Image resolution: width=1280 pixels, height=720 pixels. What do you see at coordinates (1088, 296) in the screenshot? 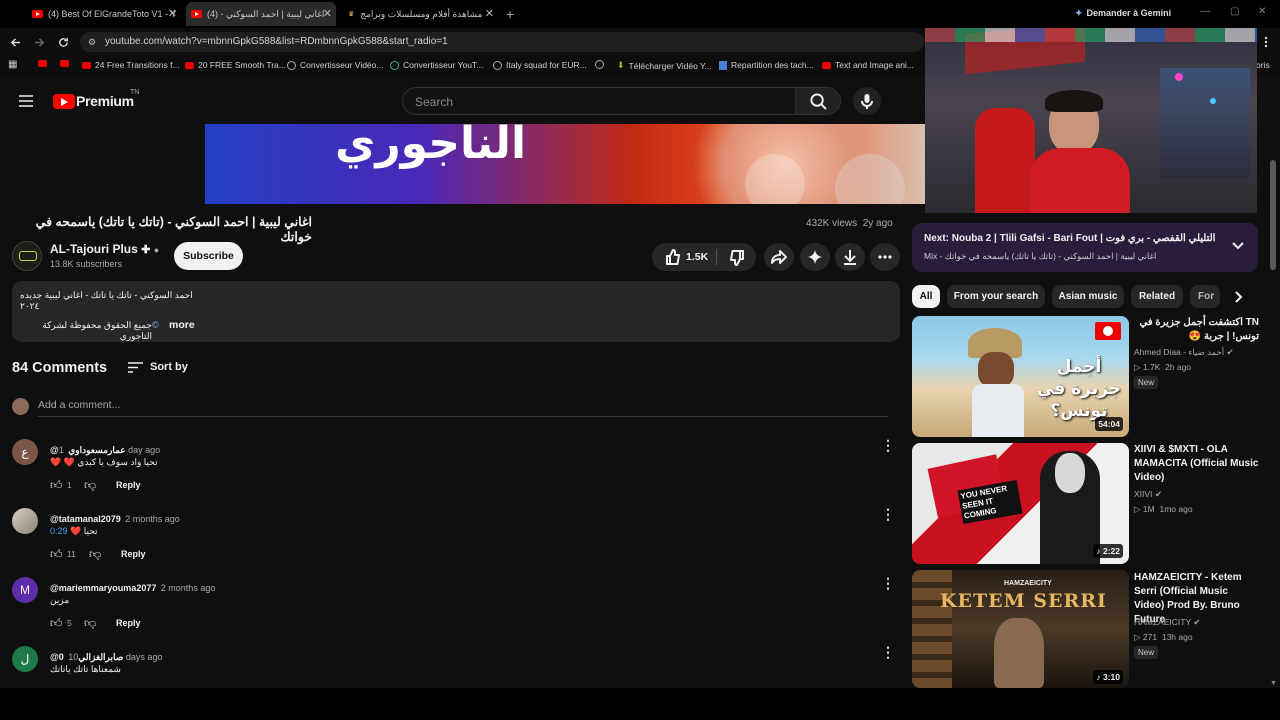
I see `chip-asian-music: Asian music` at bounding box center [1088, 296].